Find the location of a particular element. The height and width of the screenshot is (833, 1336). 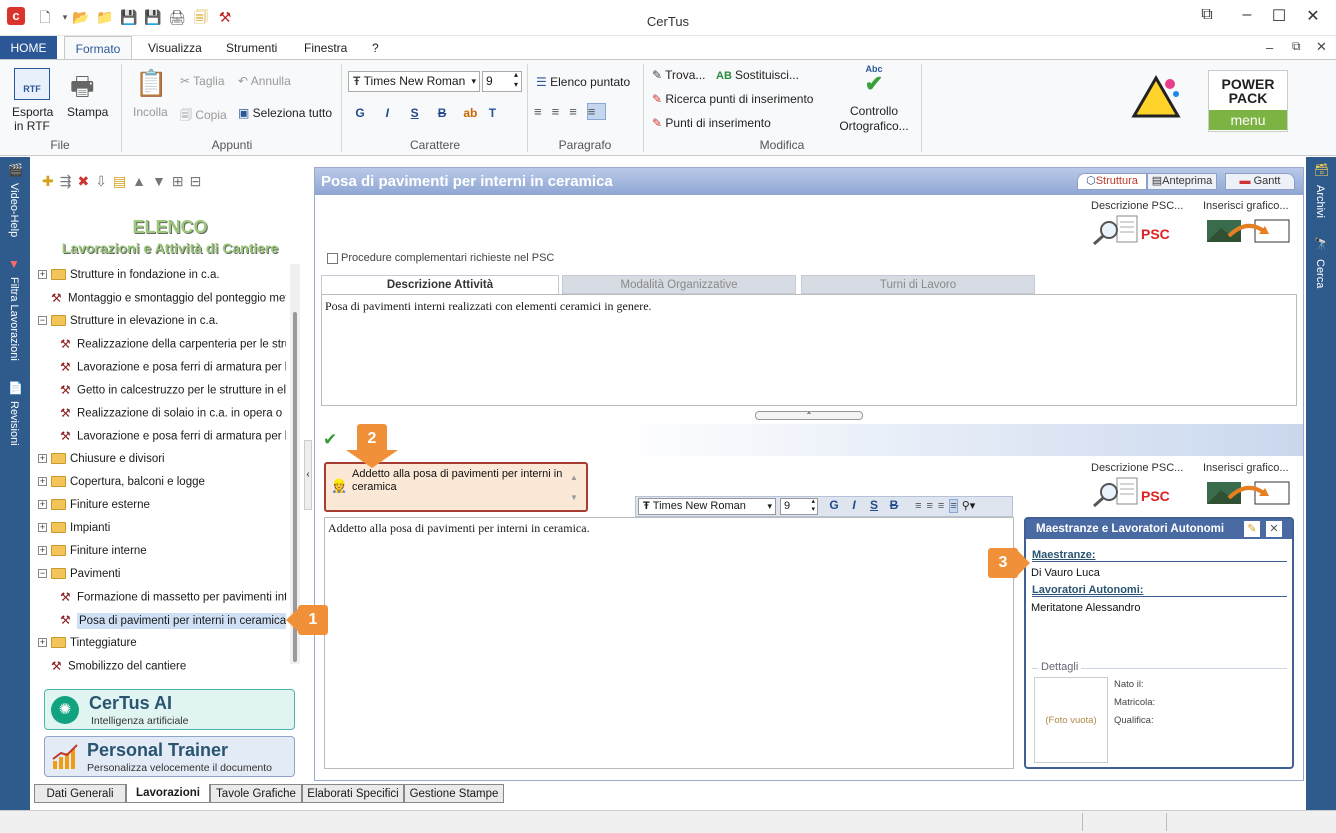

editor-align-icons: ≡≡≡ is located at coordinates (932, 506).